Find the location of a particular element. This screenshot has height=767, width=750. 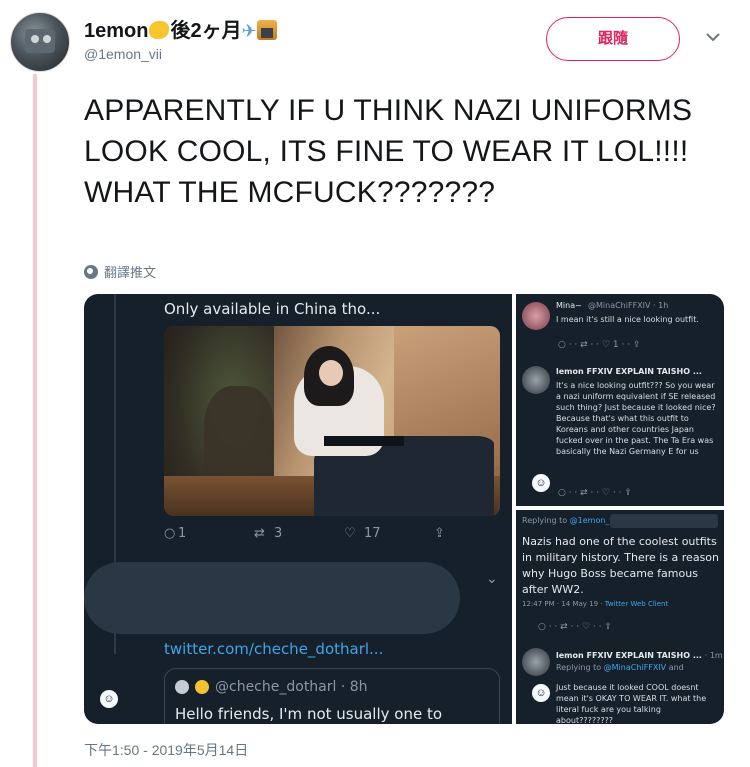

game-screenshot is located at coordinates (332, 421).